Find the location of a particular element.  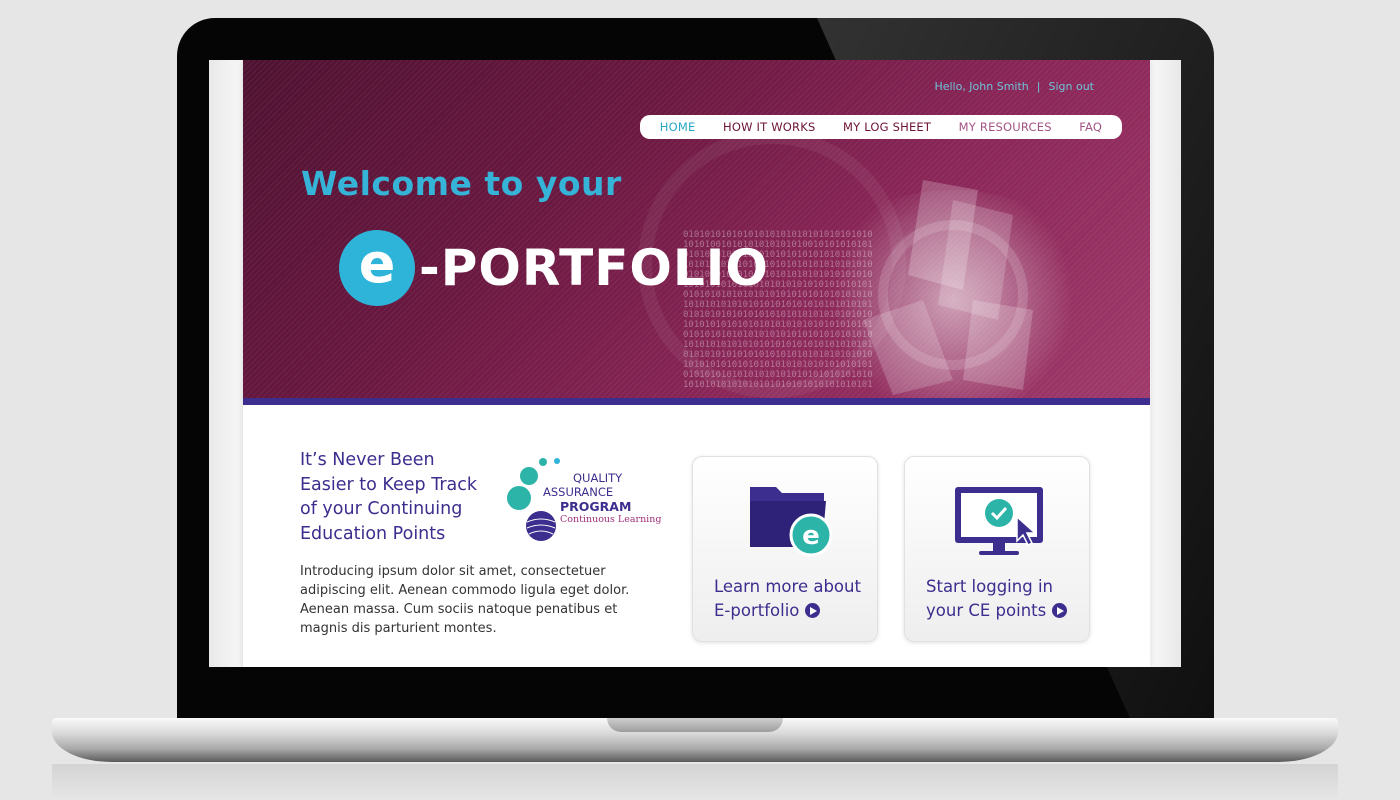

learn-more-line1: Learn more about is located at coordinates (787, 586).